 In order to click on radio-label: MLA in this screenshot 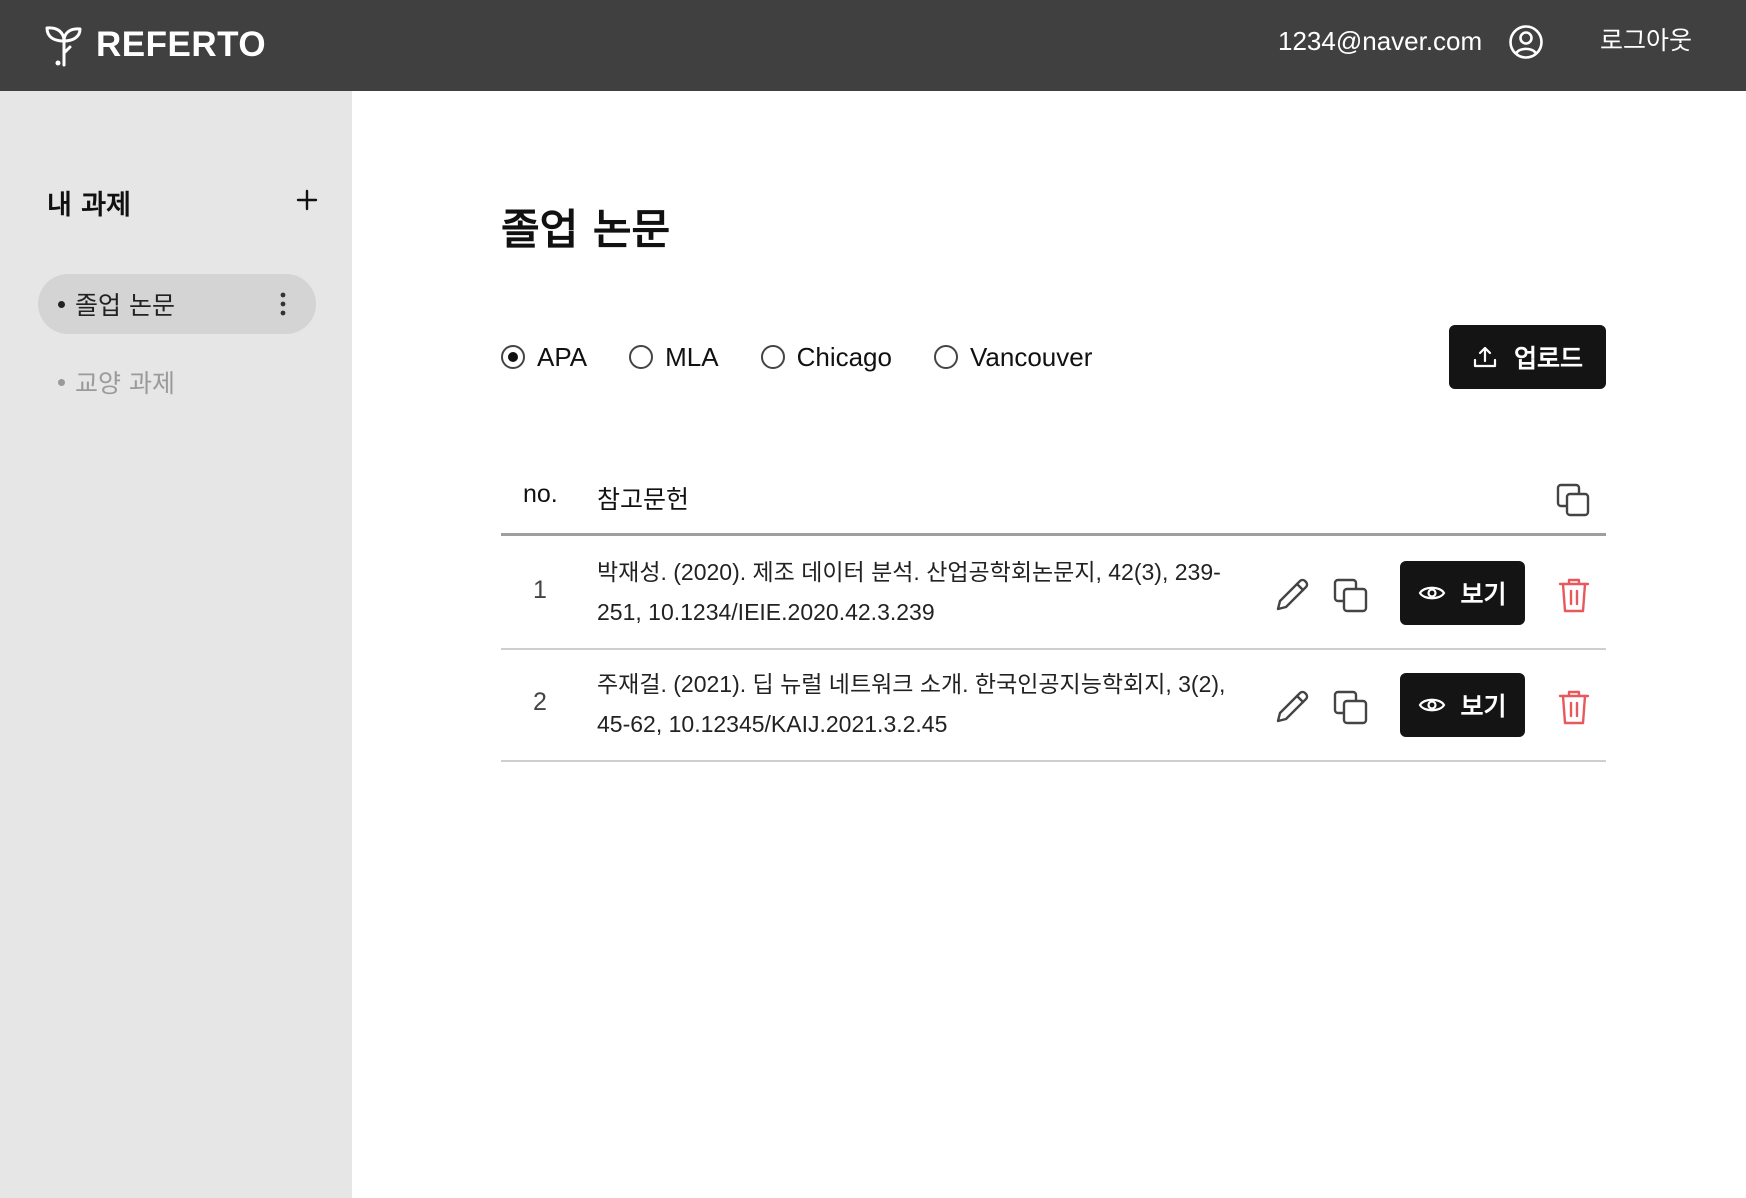, I will do `click(692, 356)`.